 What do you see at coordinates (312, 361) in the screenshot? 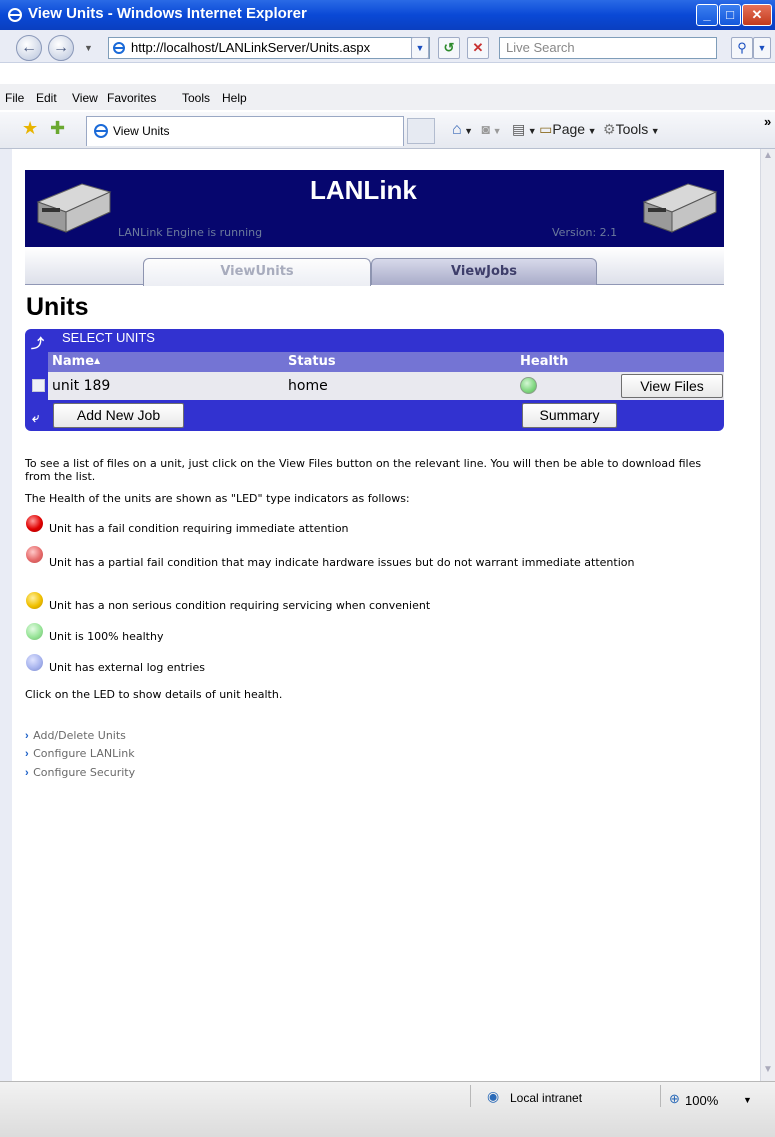
I see `column-header-status: Status` at bounding box center [312, 361].